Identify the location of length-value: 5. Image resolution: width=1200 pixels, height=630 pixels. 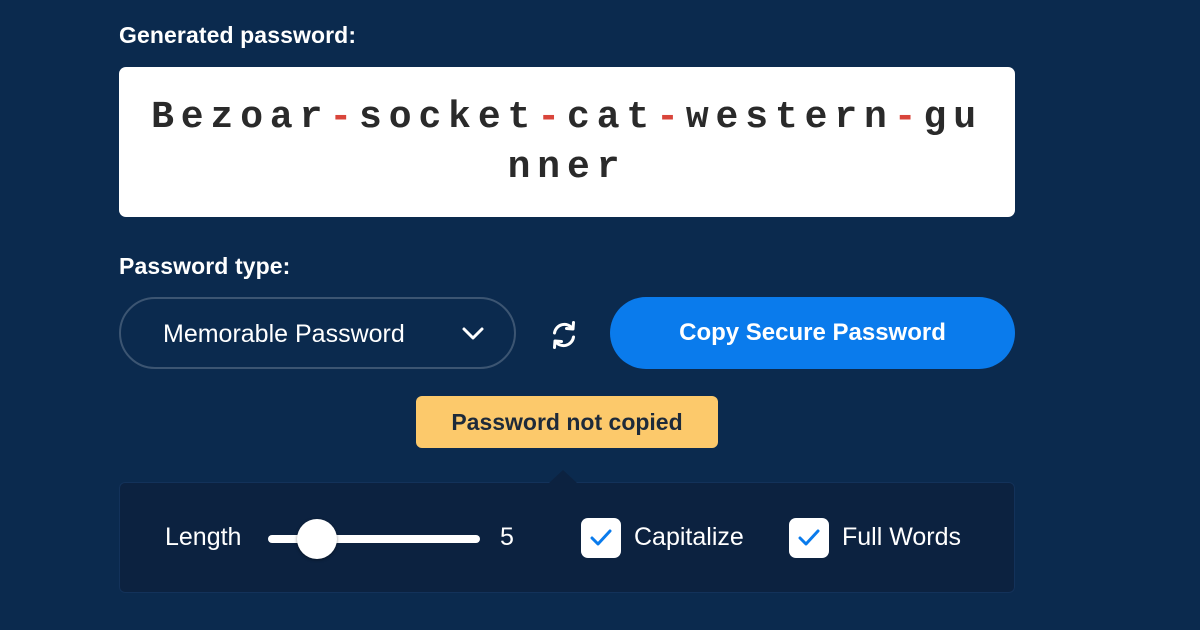
(507, 537).